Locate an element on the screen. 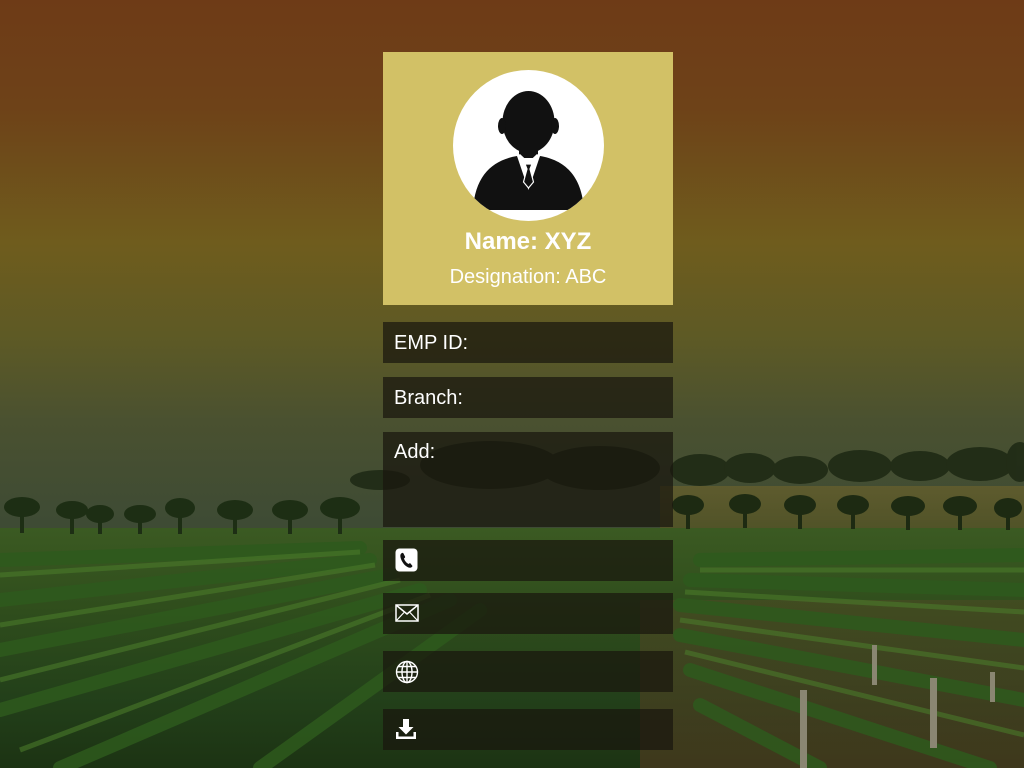  mail-icon is located at coordinates (407, 616).